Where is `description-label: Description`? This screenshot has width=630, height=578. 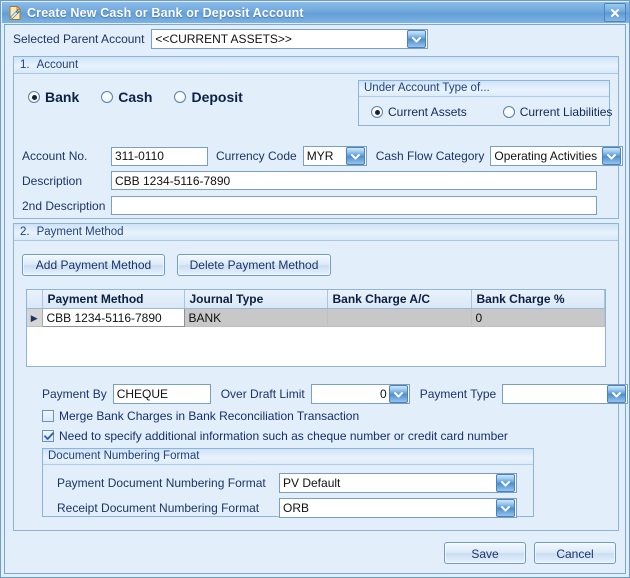 description-label: Description is located at coordinates (52, 180).